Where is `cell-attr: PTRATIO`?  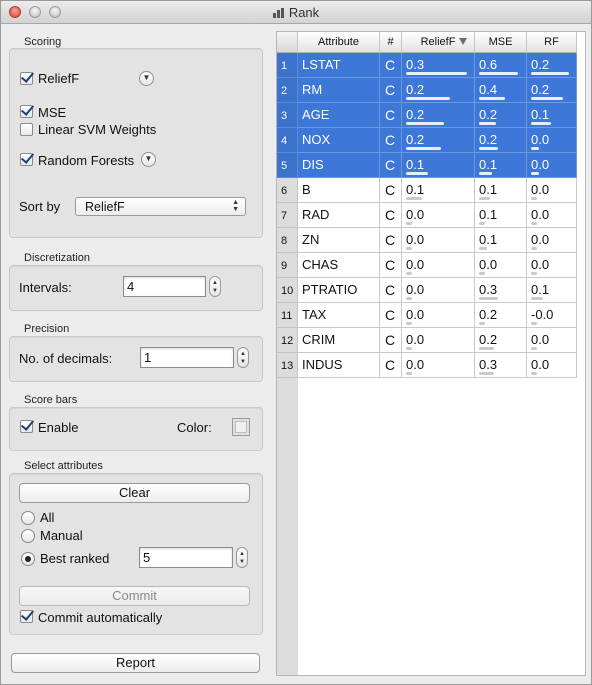 cell-attr: PTRATIO is located at coordinates (339, 290).